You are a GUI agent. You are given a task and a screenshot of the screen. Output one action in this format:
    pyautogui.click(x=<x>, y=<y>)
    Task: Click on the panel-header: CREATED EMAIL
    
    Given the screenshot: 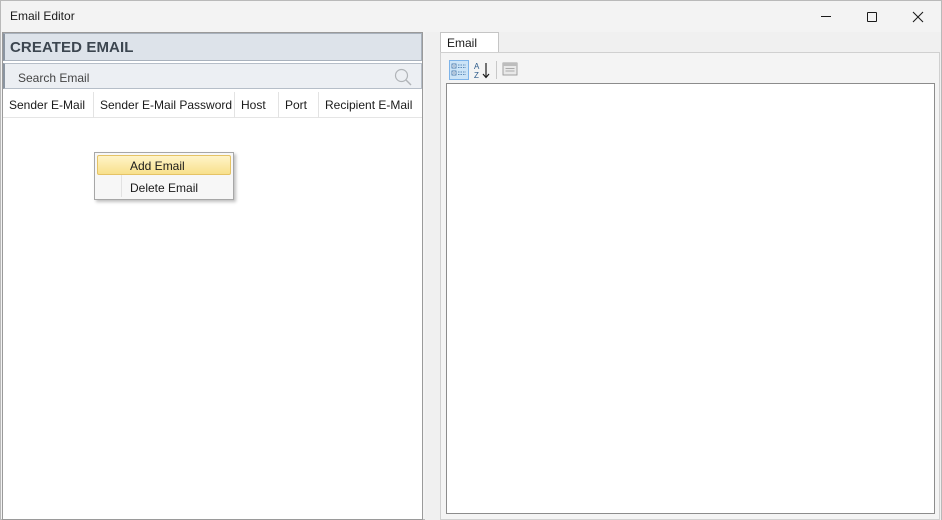 What is the action you would take?
    pyautogui.click(x=212, y=47)
    